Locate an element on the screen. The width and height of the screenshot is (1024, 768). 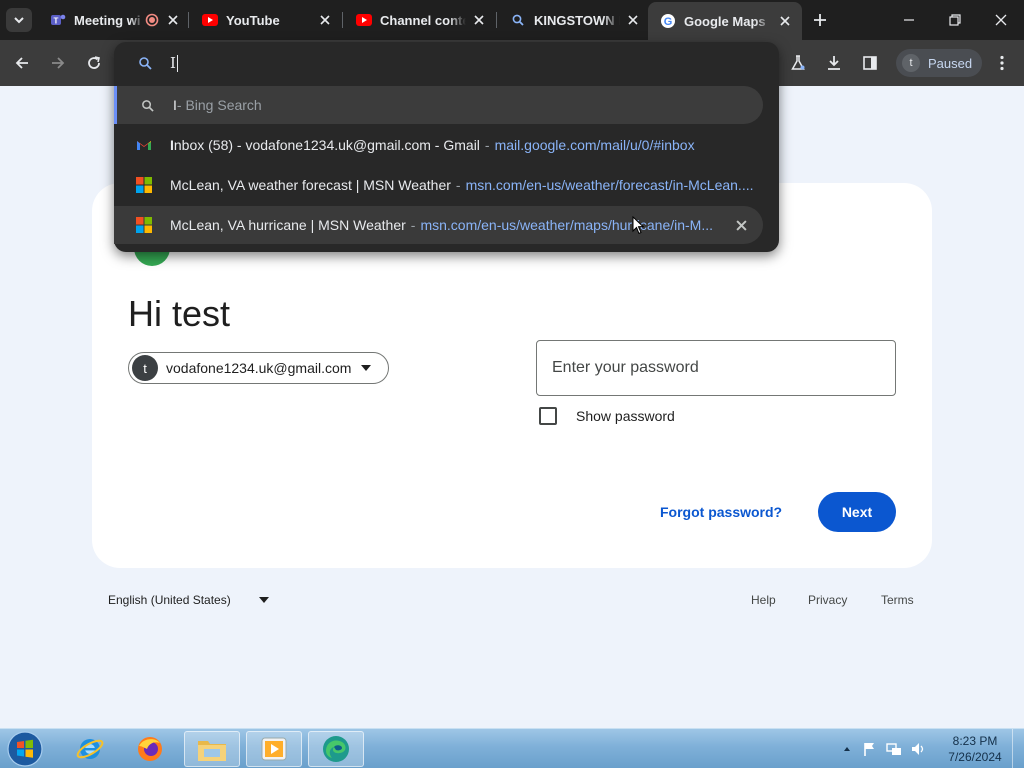
tab-search-button is located at coordinates (19, 20).